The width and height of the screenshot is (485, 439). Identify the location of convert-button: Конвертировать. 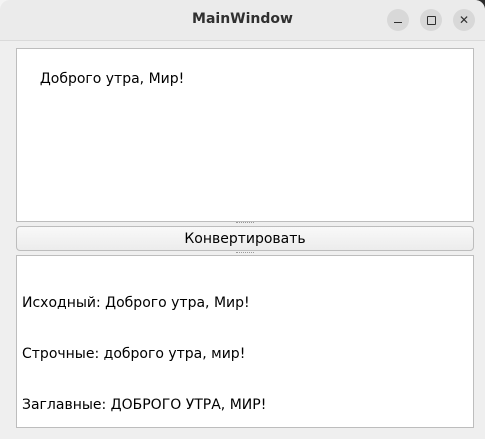
(245, 238).